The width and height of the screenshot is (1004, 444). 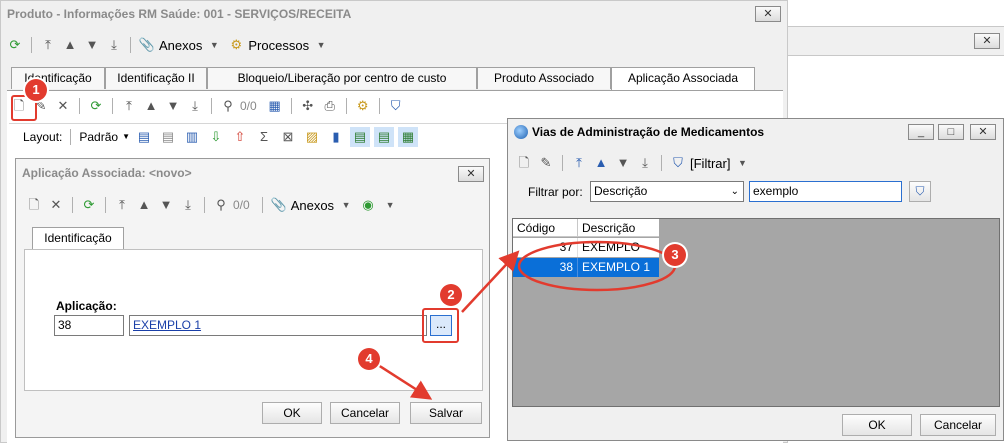 I want to click on lookup-close-button: ✕, so click(x=983, y=132).